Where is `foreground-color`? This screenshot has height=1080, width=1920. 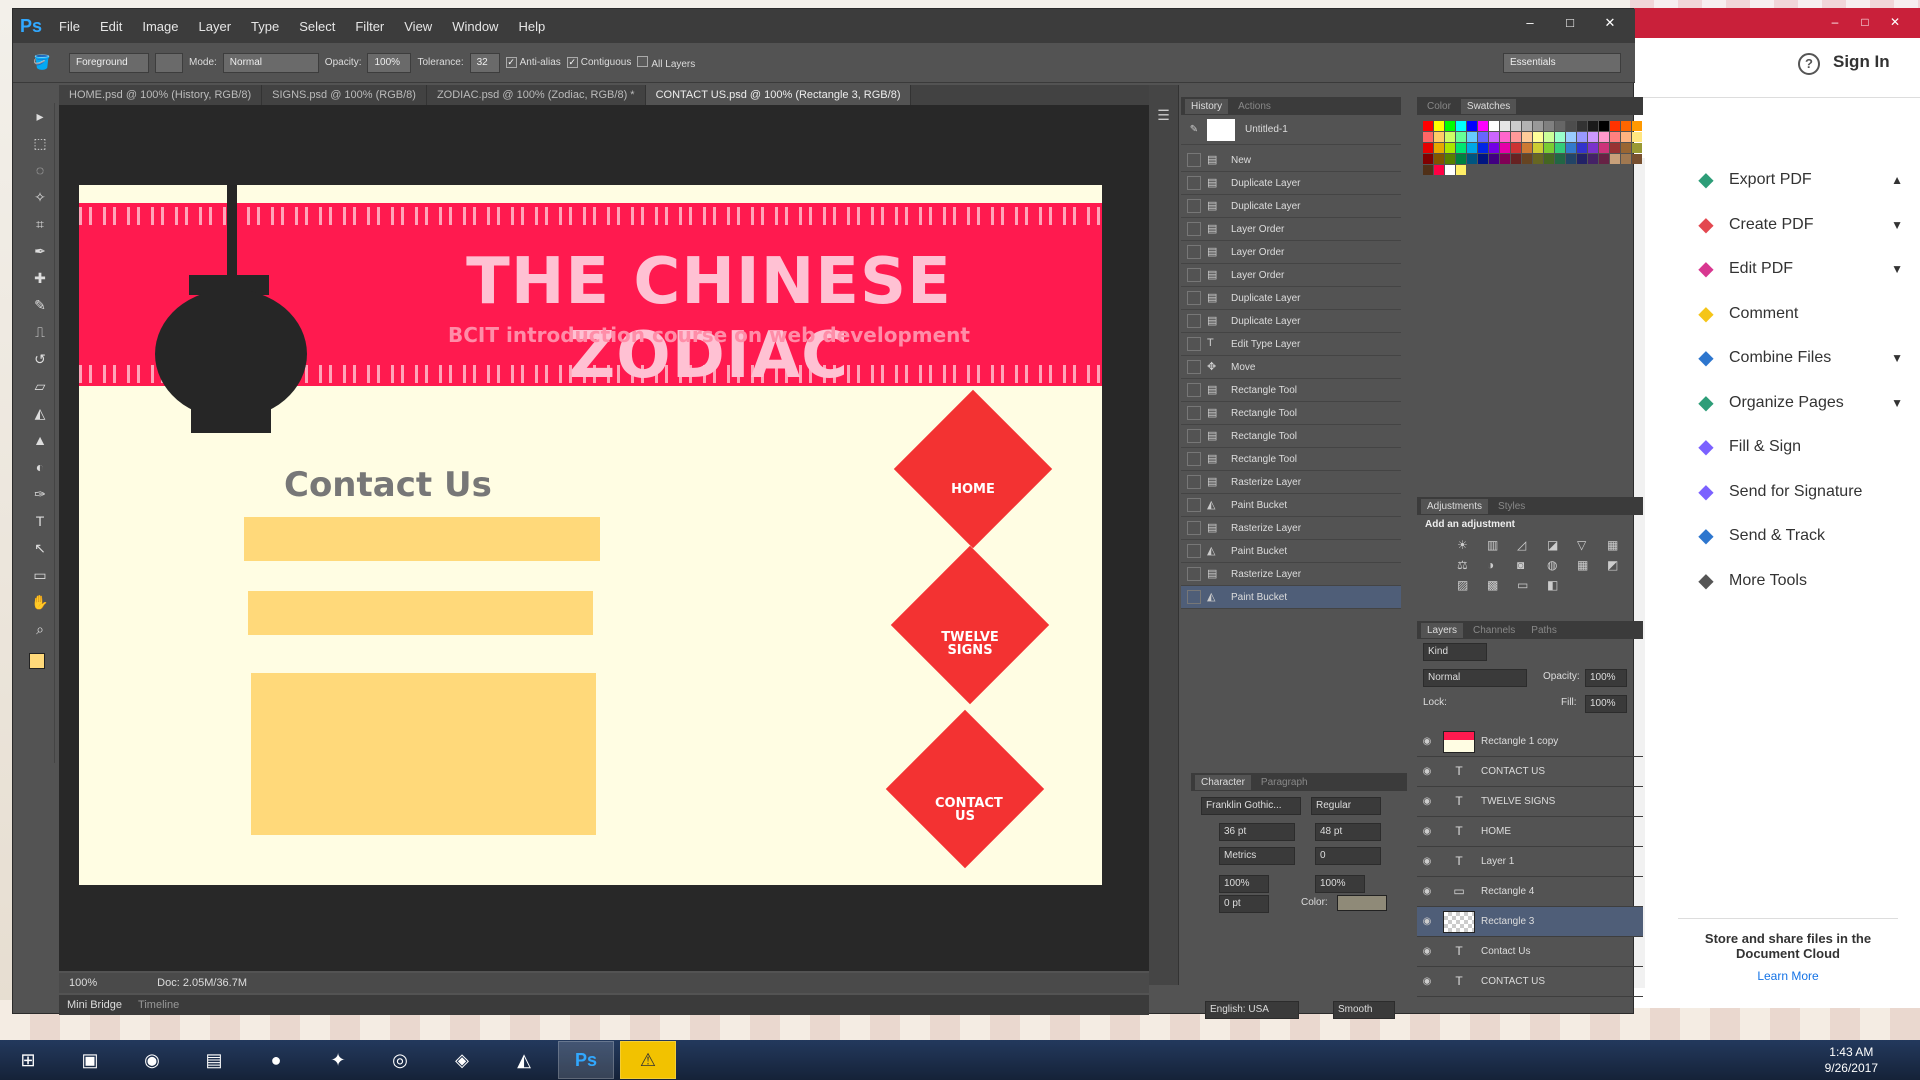 foreground-color is located at coordinates (37, 661).